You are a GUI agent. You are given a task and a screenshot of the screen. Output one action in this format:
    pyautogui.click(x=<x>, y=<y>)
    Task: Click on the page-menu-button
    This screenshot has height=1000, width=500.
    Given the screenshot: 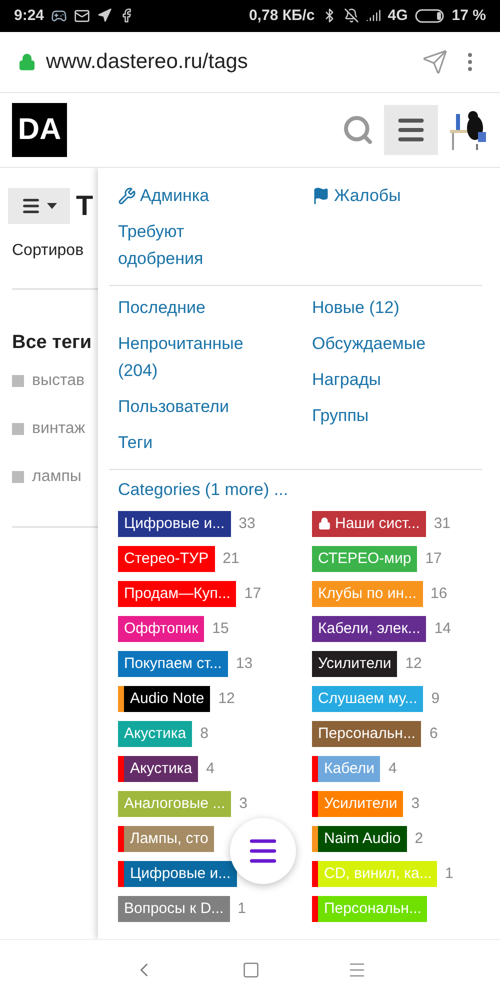 What is the action you would take?
    pyautogui.click(x=39, y=206)
    